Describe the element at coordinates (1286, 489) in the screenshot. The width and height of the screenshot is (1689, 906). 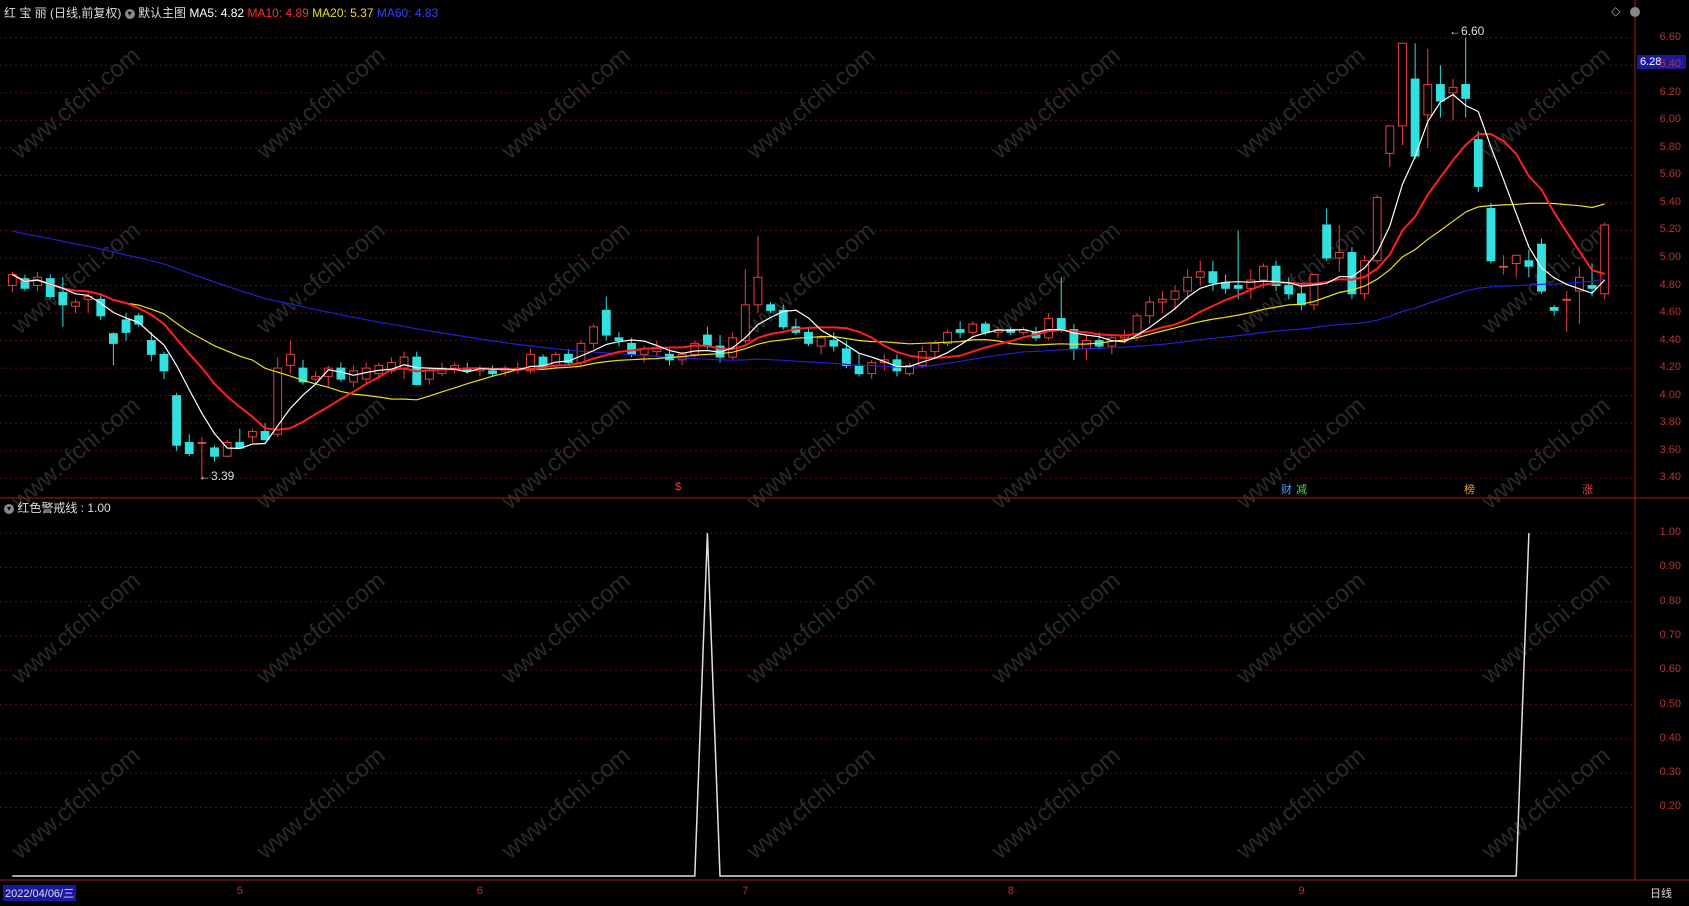
I see `event-tag-finance: 财` at that location.